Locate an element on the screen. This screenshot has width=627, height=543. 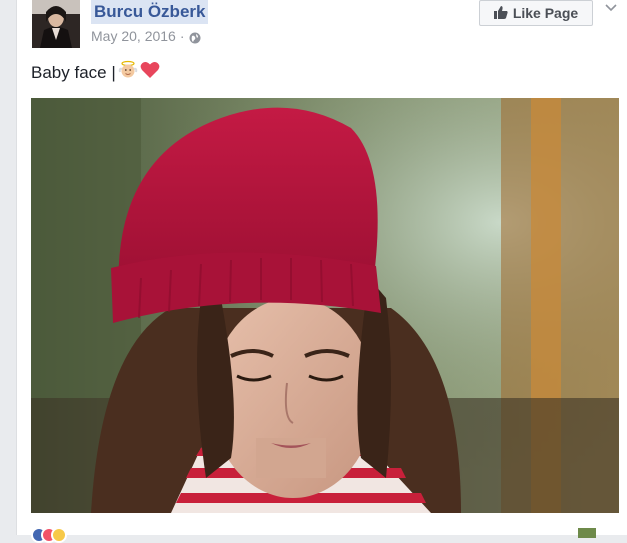
like-page-button: Like Page is located at coordinates (536, 13).